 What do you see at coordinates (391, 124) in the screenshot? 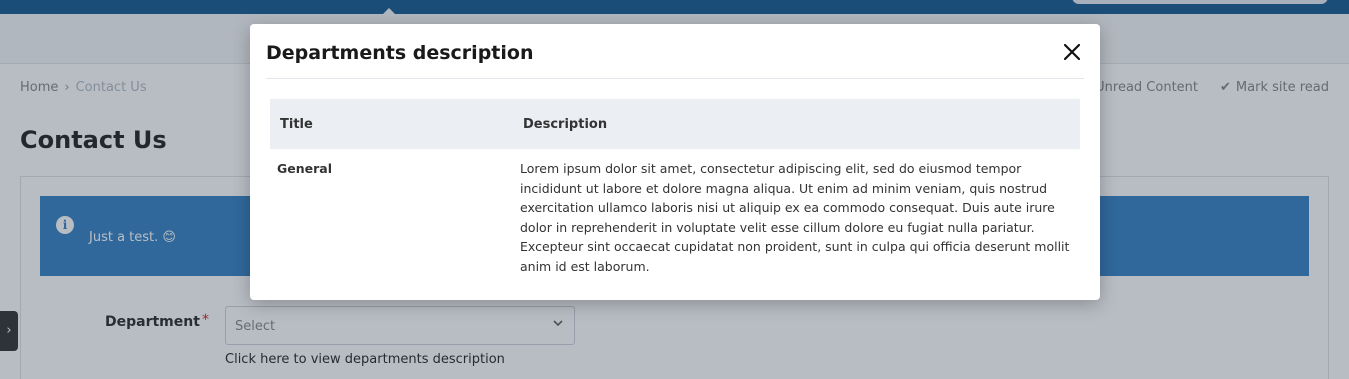
I see `column-header-title: Title` at bounding box center [391, 124].